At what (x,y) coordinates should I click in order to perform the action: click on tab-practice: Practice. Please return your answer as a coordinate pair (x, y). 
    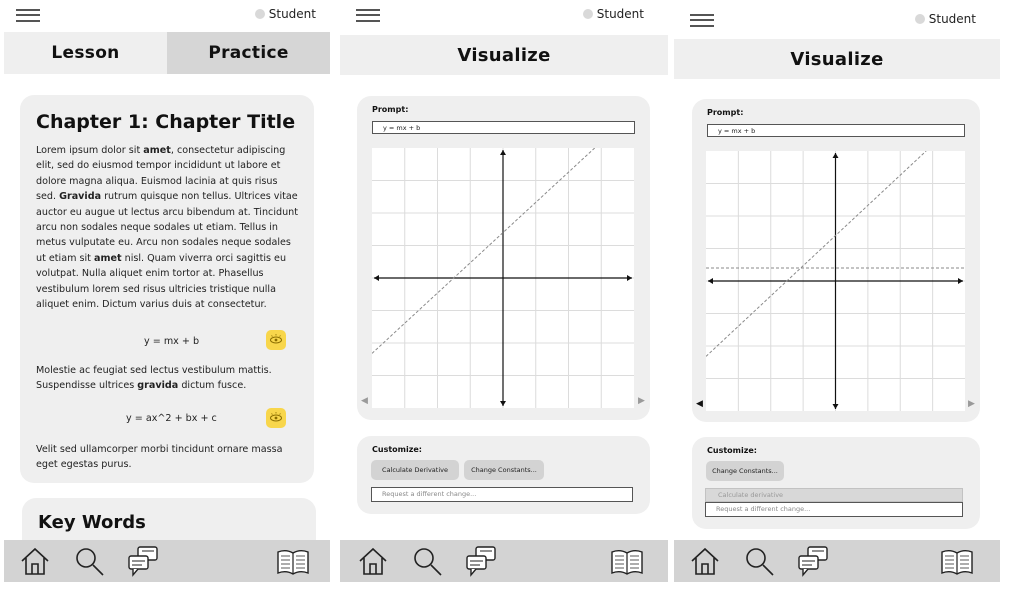
    Looking at the image, I should click on (248, 53).